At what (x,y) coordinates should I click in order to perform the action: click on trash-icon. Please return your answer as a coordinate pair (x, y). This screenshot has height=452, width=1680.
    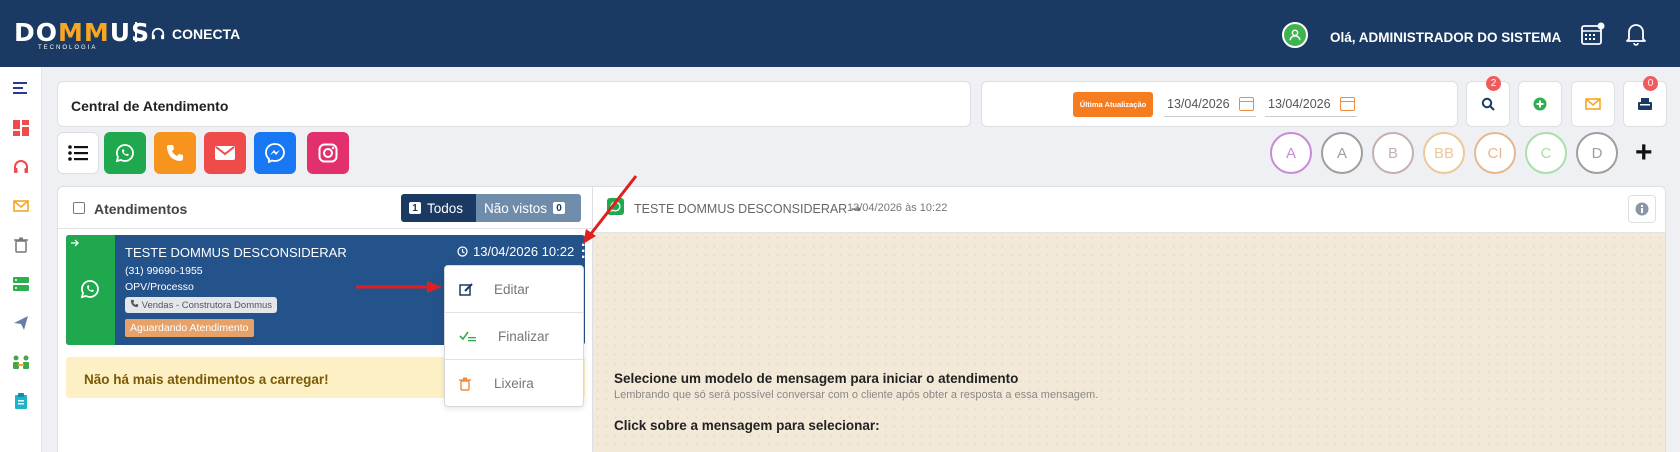
    Looking at the image, I should click on (465, 384).